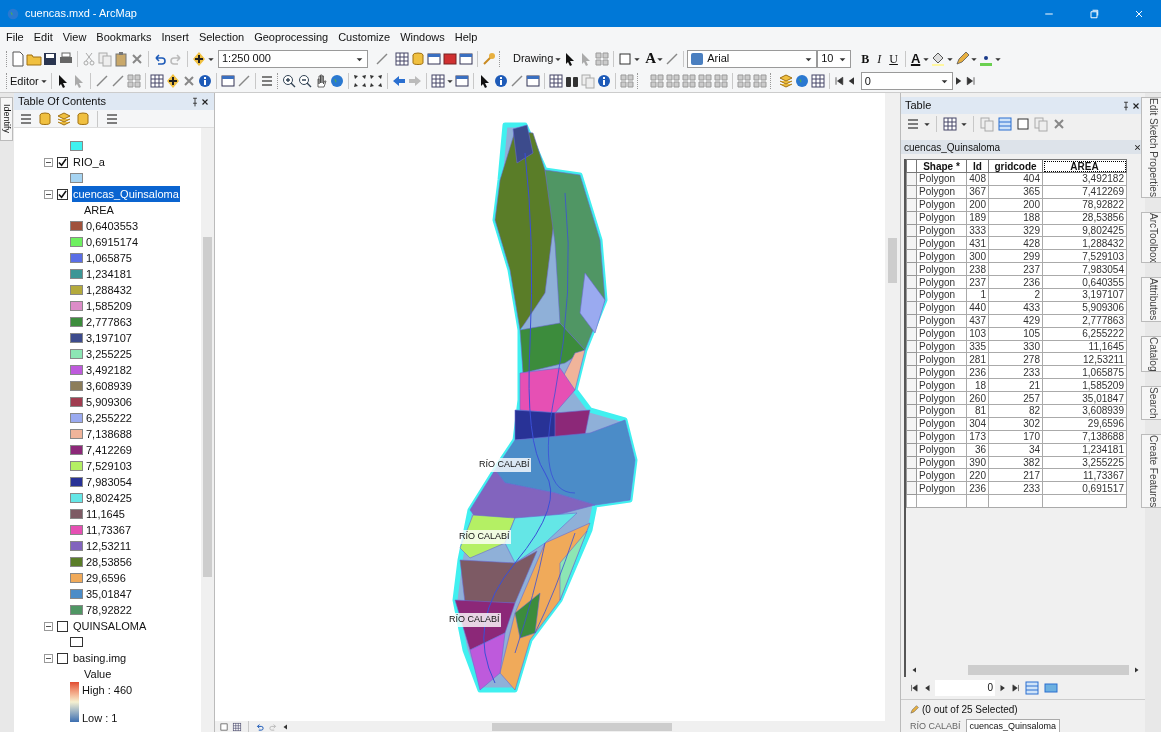 This screenshot has height=732, width=1161. Describe the element at coordinates (6, 119) in the screenshot. I see `dock-tab: Identify` at that location.